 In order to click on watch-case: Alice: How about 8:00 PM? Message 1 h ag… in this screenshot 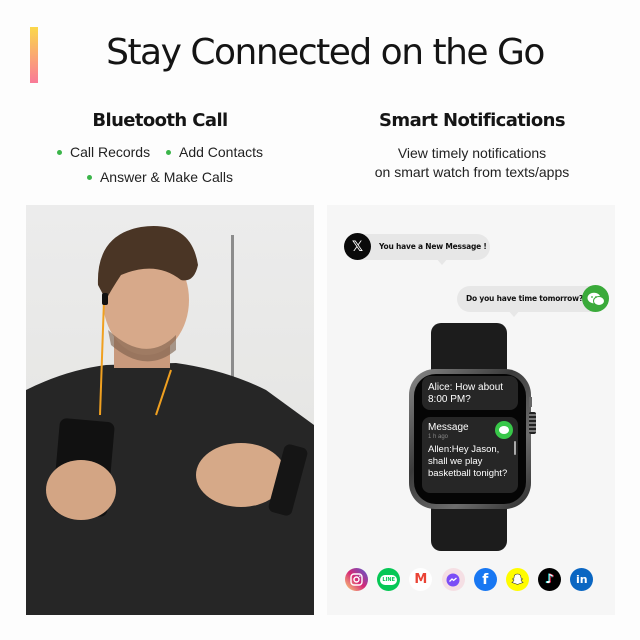, I will do `click(470, 439)`.